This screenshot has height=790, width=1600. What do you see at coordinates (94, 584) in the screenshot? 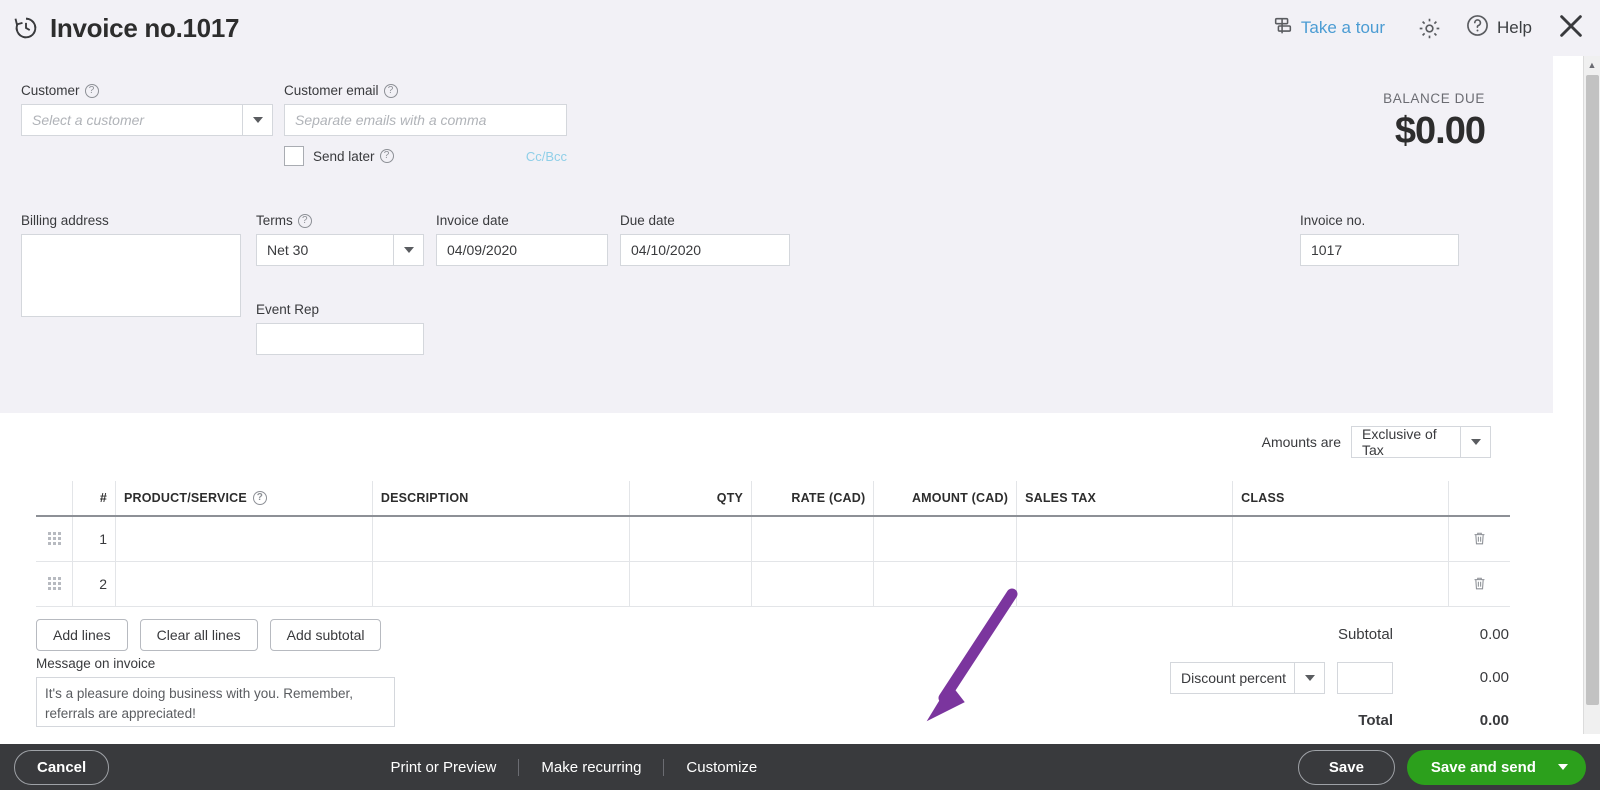
I see `row-number: 2` at bounding box center [94, 584].